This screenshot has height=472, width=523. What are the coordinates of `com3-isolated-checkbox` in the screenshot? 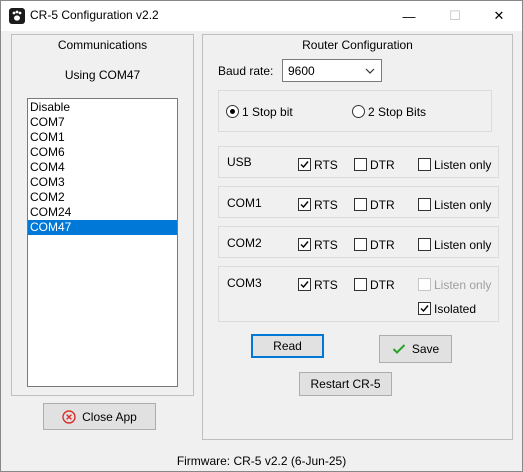 It's located at (424, 308).